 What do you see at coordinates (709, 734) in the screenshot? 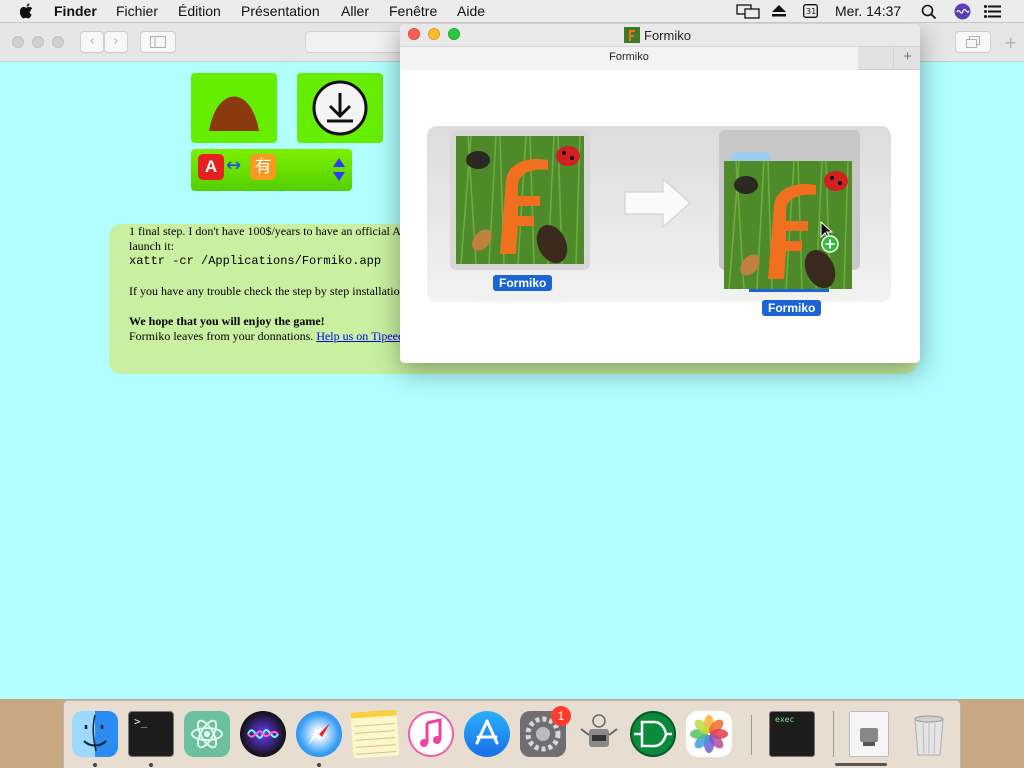
I see `photos-icon` at bounding box center [709, 734].